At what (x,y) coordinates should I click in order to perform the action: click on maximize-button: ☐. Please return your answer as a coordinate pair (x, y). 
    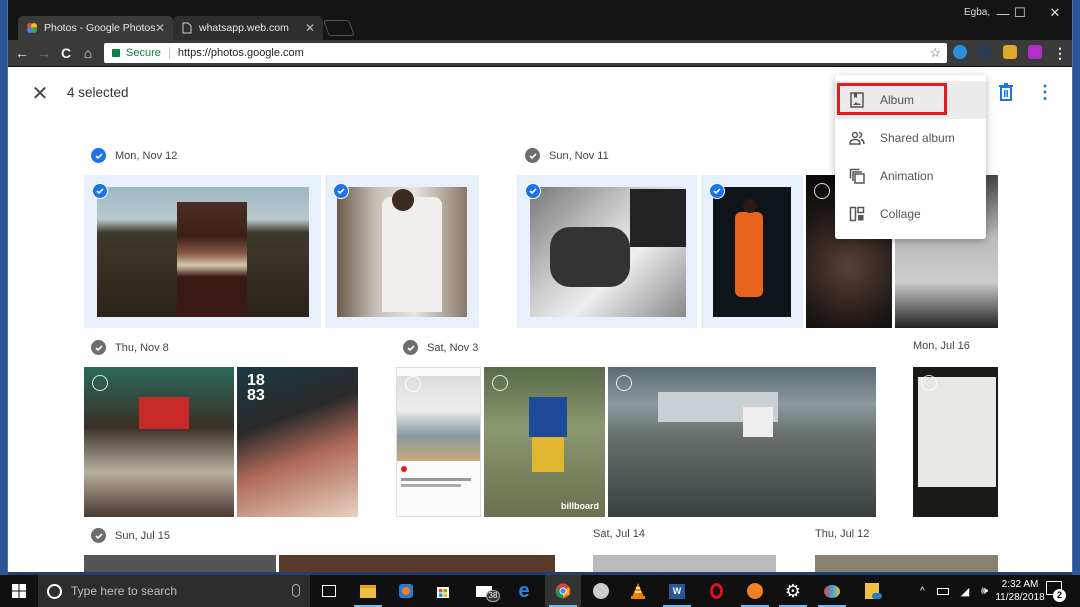
    Looking at the image, I should click on (1020, 13).